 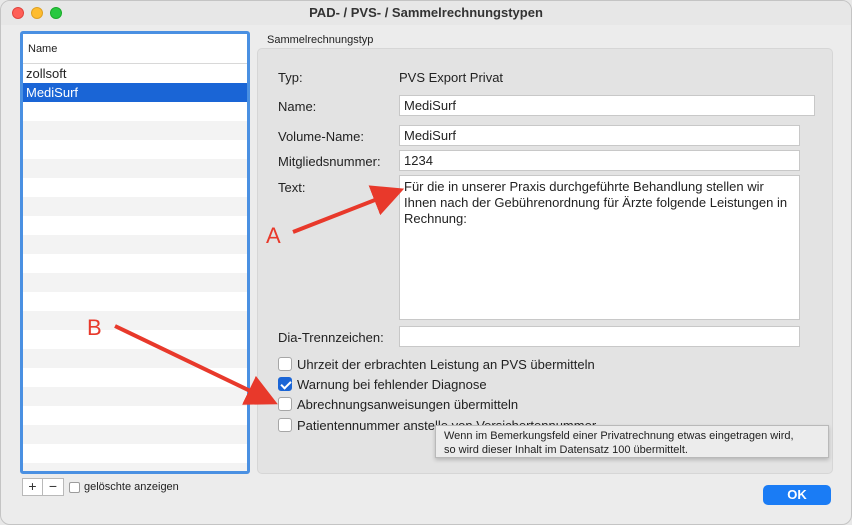 I want to click on checkbox-row-billing: Abrechnungsanweisungen übermitteln, so click(x=398, y=404).